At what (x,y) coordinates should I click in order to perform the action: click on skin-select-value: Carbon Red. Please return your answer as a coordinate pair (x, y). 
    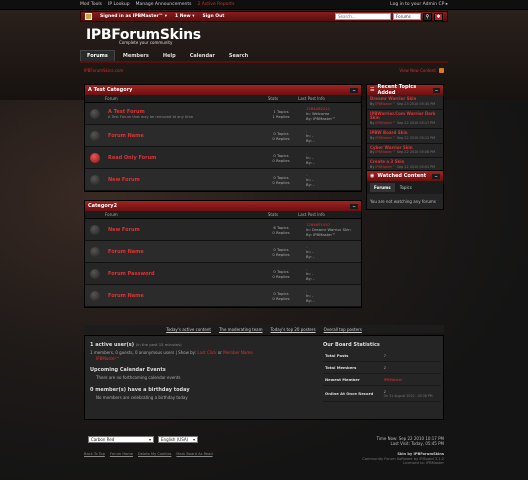
    Looking at the image, I should click on (103, 439).